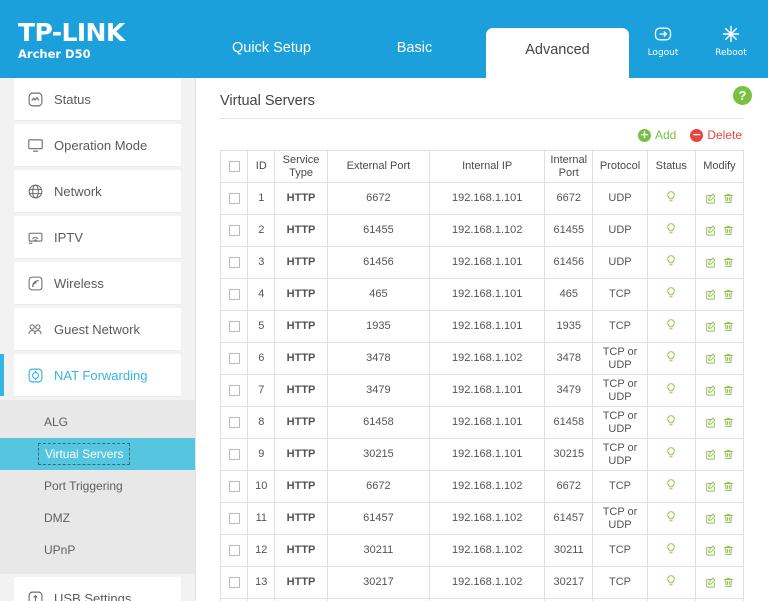 The width and height of the screenshot is (768, 601). I want to click on sidebar-item-iptv: IPTV, so click(97, 237).